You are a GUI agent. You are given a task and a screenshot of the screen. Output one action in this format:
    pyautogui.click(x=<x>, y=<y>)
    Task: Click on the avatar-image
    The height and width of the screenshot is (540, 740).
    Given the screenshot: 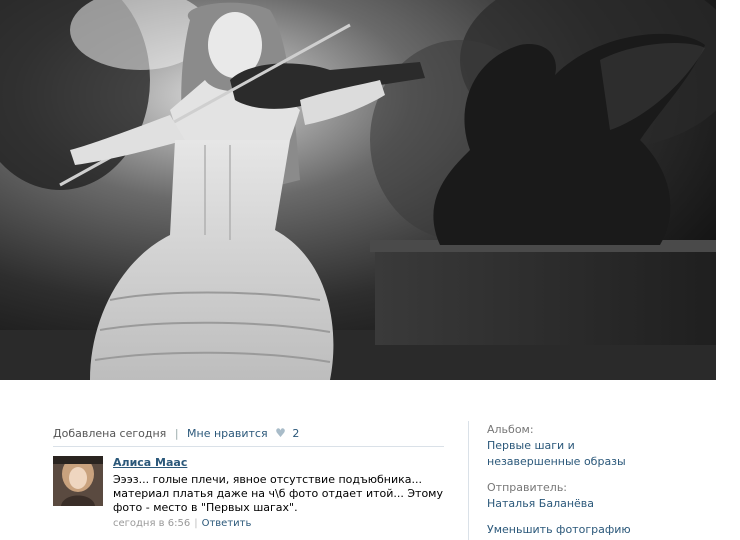 What is the action you would take?
    pyautogui.click(x=78, y=481)
    